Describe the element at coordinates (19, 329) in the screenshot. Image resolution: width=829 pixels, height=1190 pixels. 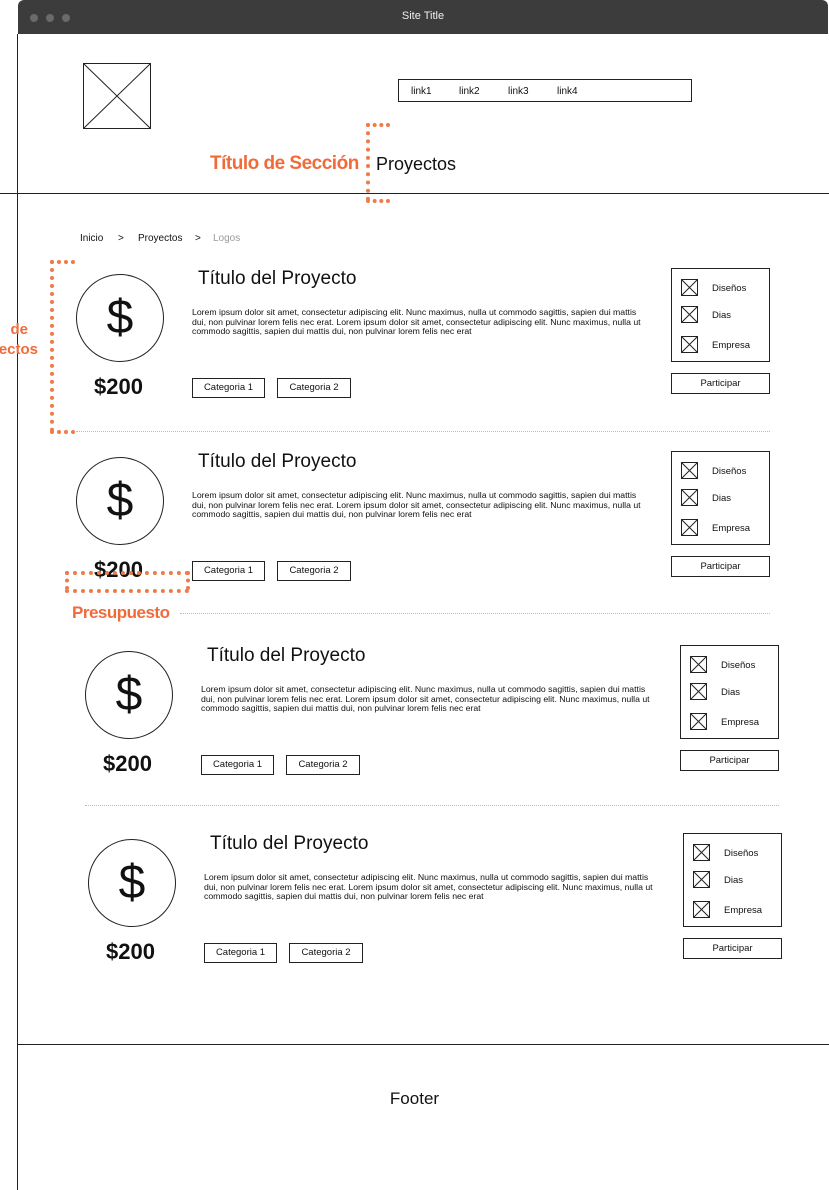
I see `projects-annotation-line1: de` at that location.